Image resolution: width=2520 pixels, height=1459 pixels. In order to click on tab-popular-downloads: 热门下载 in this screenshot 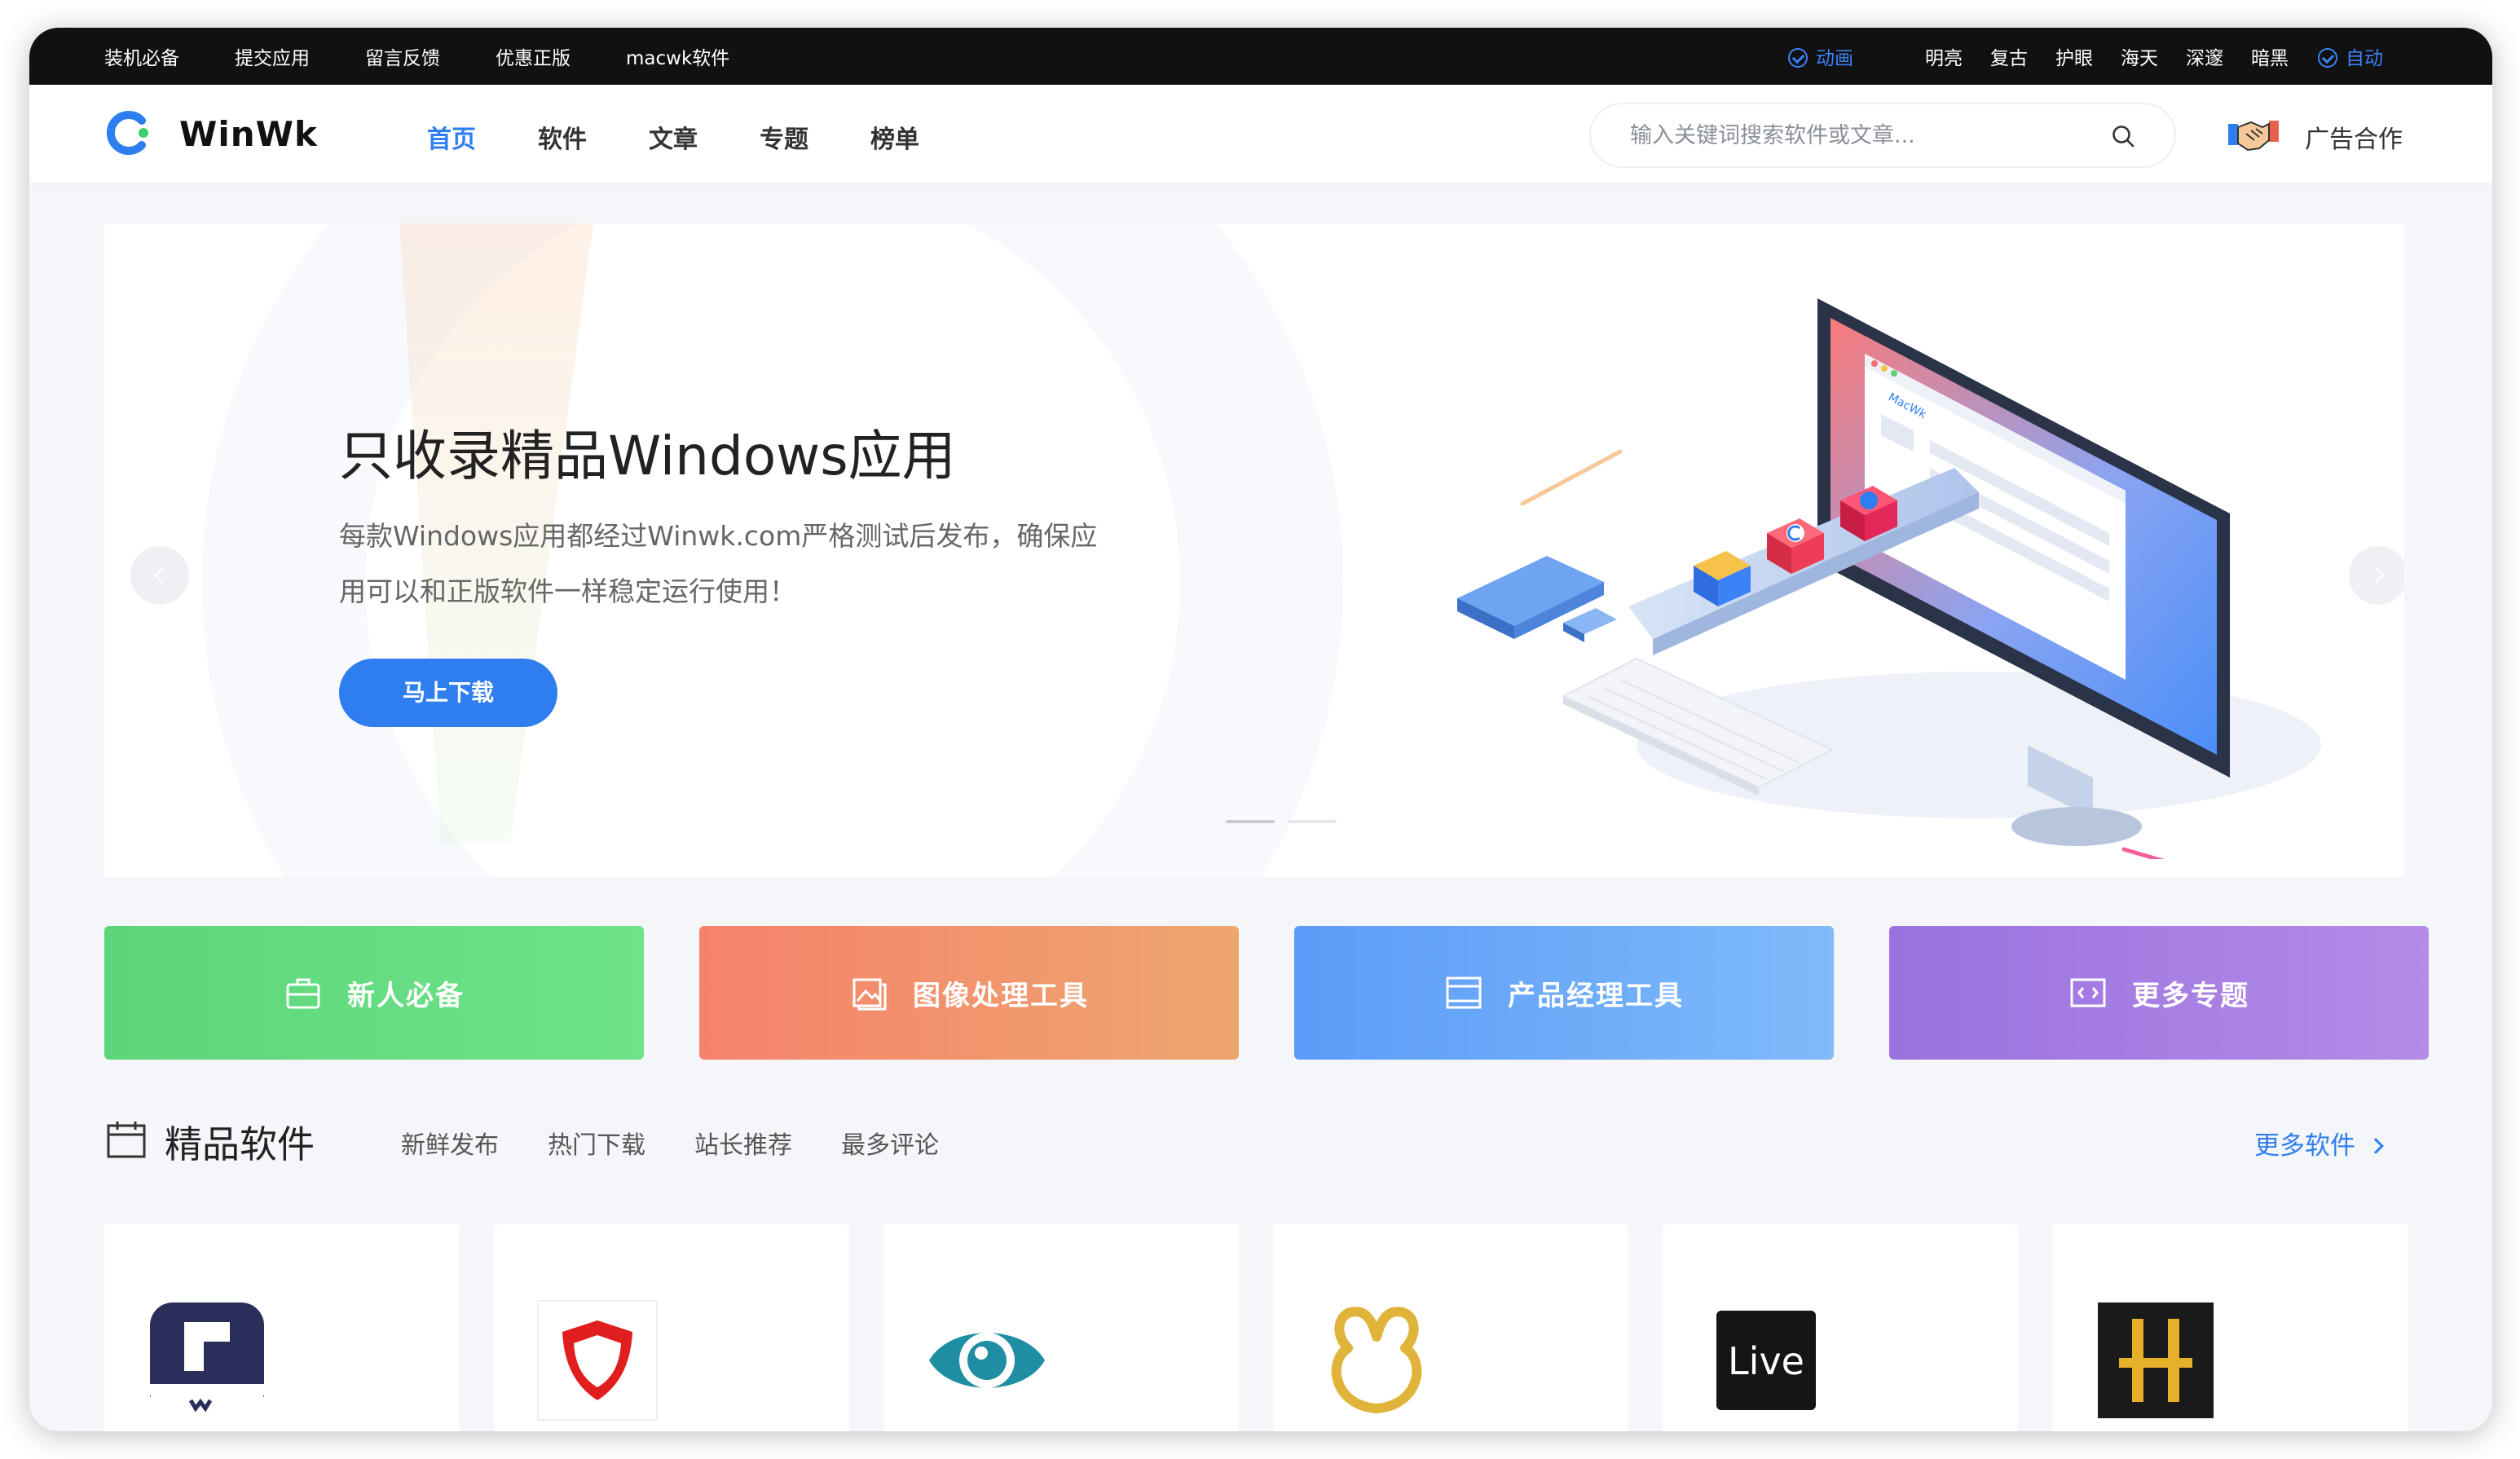, I will do `click(596, 1143)`.